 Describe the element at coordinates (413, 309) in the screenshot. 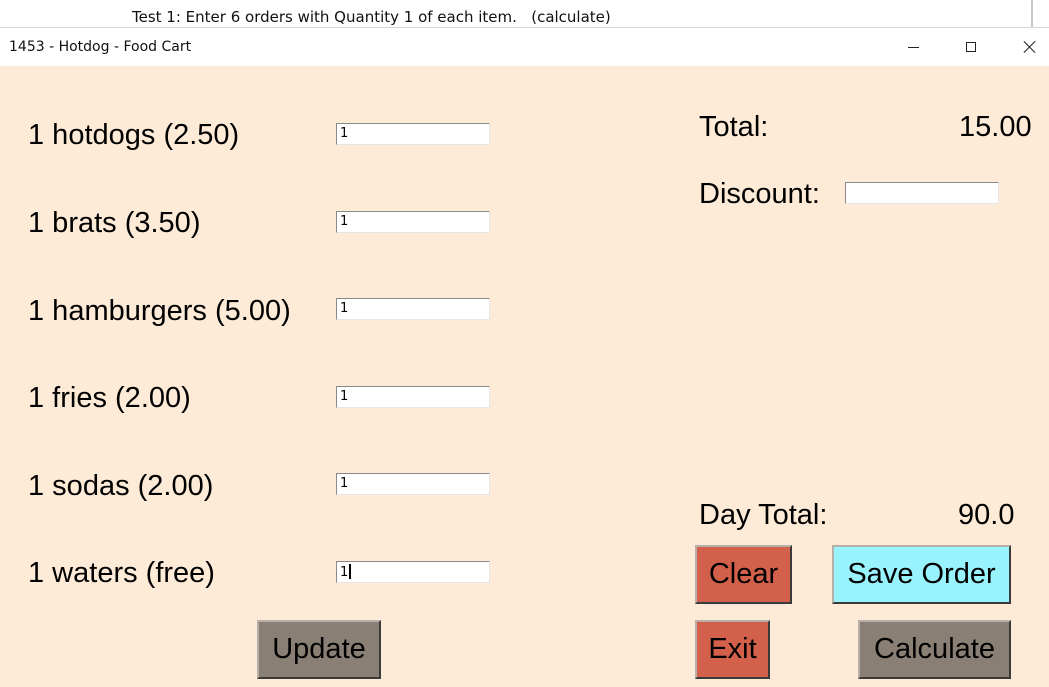

I see `quantity-input-hamburgers: 1` at that location.